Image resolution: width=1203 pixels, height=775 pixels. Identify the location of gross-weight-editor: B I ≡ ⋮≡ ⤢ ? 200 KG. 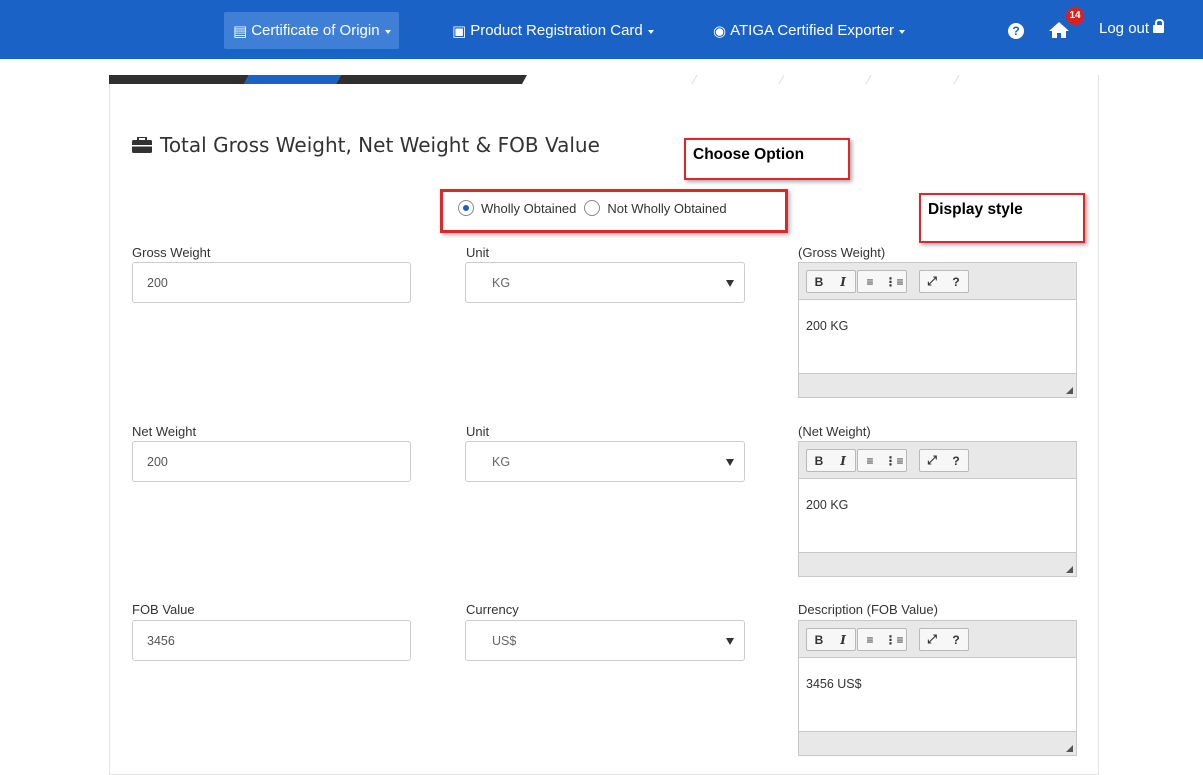
(937, 330).